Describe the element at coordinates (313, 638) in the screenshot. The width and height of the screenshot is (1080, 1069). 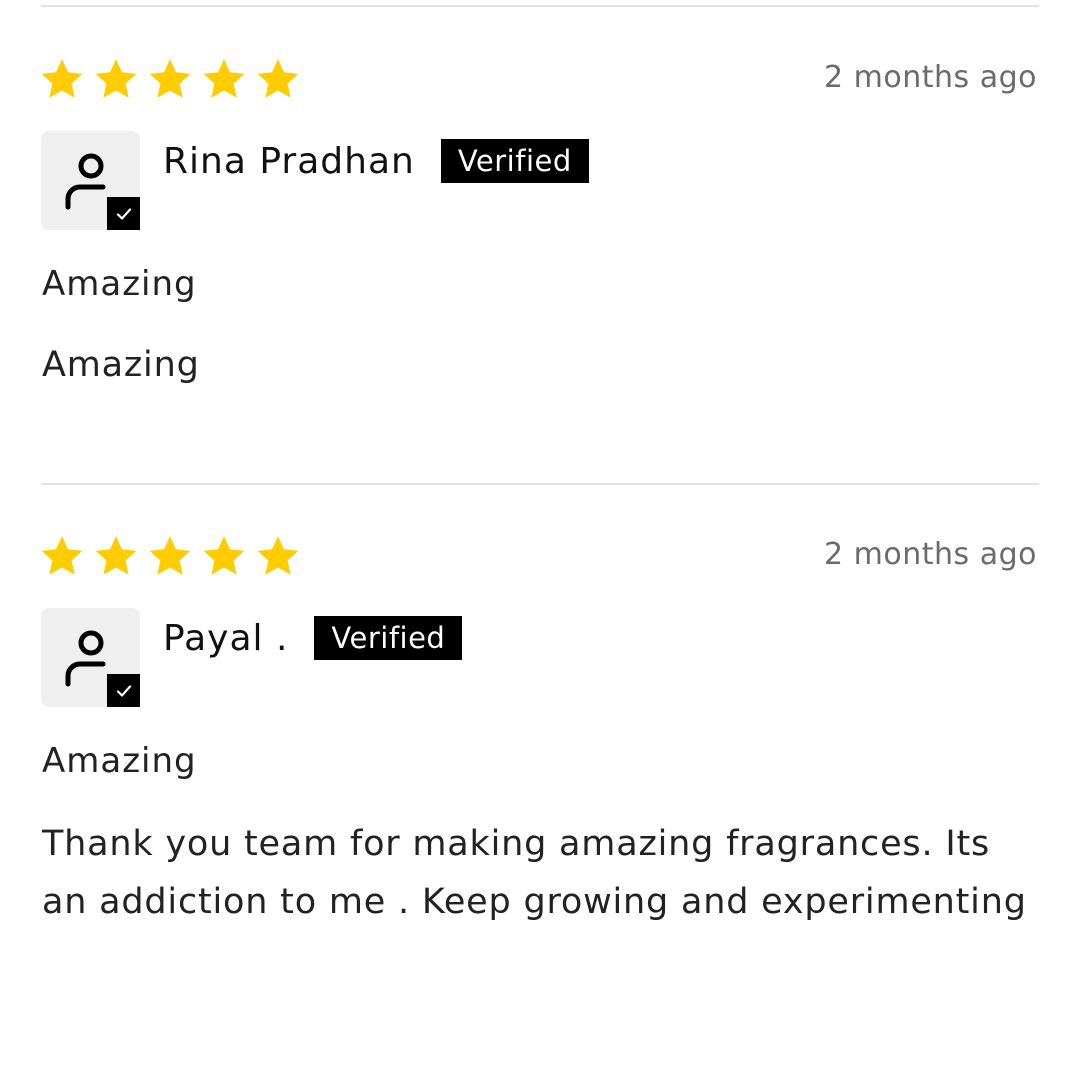
I see `reviewer-line: Payal . Verified` at that location.